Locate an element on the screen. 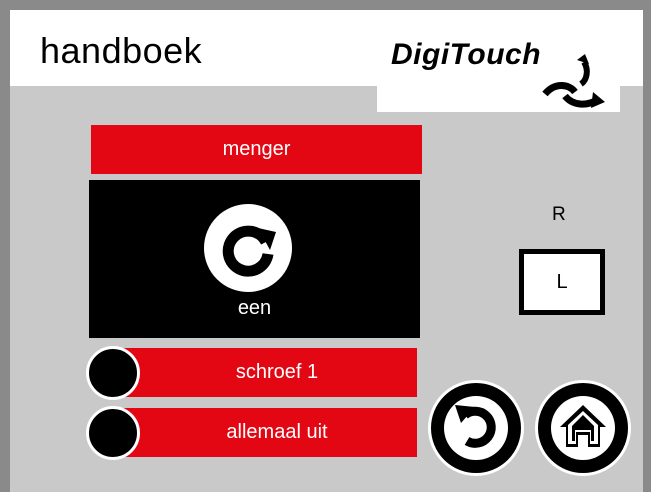 The height and width of the screenshot is (492, 651). direction-toggle-label: L is located at coordinates (562, 282).